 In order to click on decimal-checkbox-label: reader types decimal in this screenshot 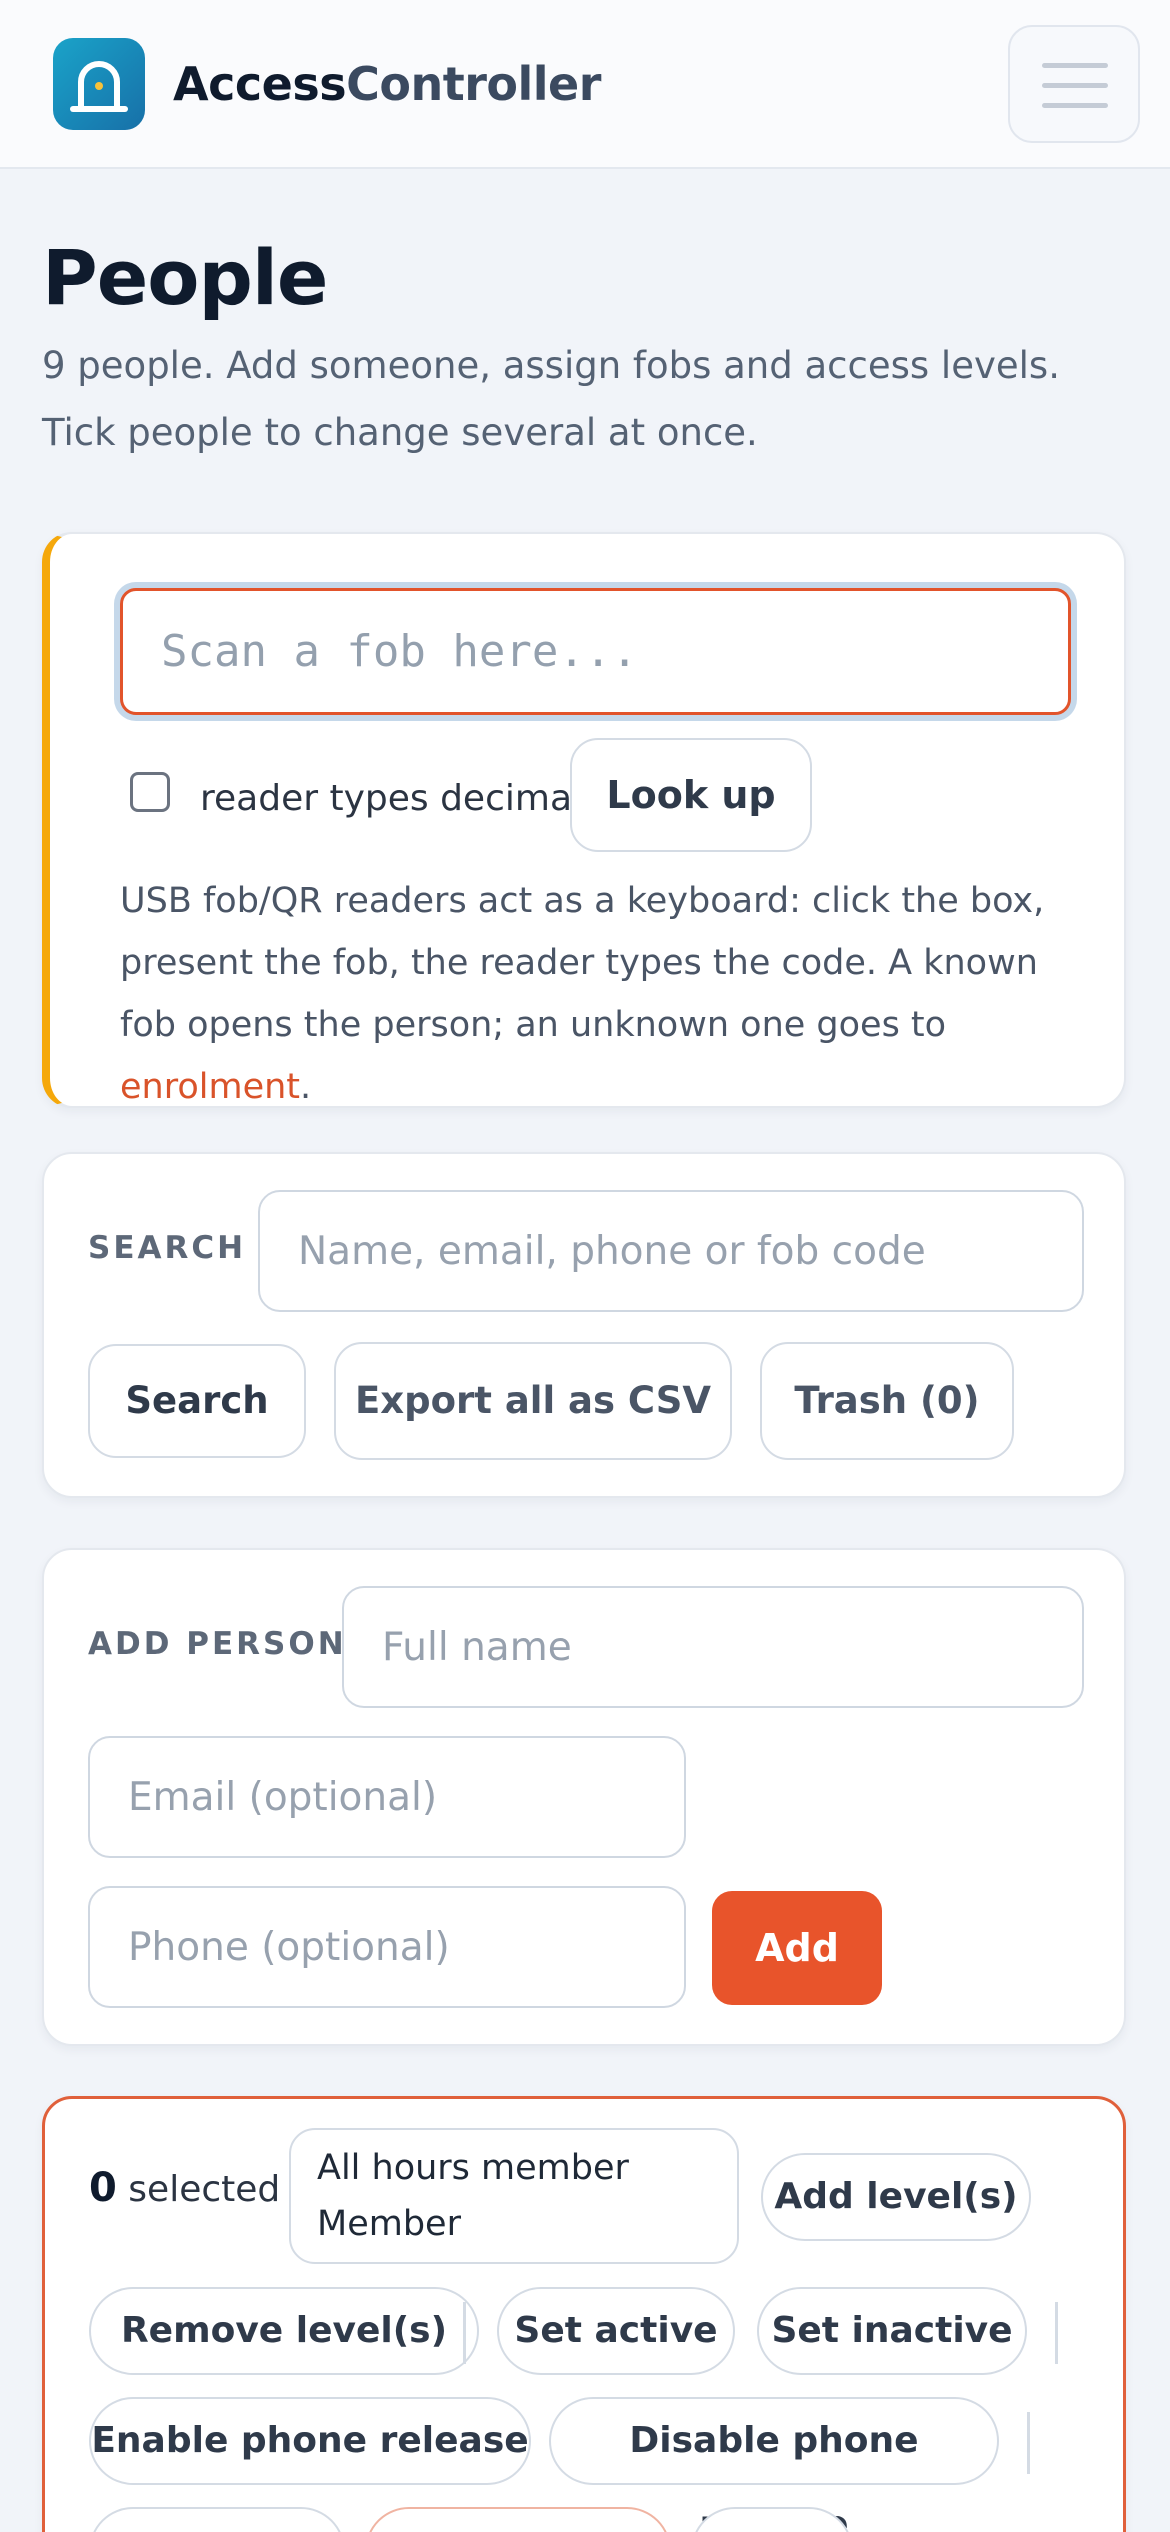, I will do `click(391, 798)`.